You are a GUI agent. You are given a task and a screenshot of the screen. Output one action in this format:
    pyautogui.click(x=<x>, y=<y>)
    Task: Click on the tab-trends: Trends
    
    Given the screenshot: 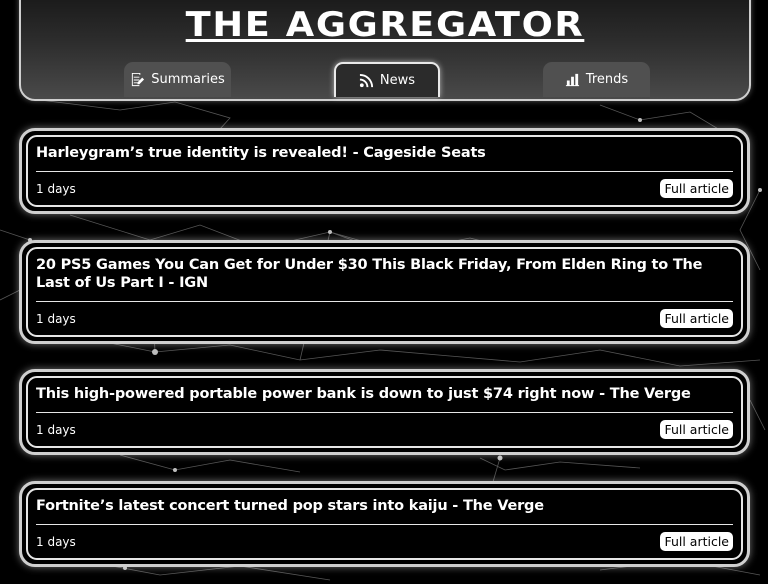 What is the action you would take?
    pyautogui.click(x=596, y=79)
    